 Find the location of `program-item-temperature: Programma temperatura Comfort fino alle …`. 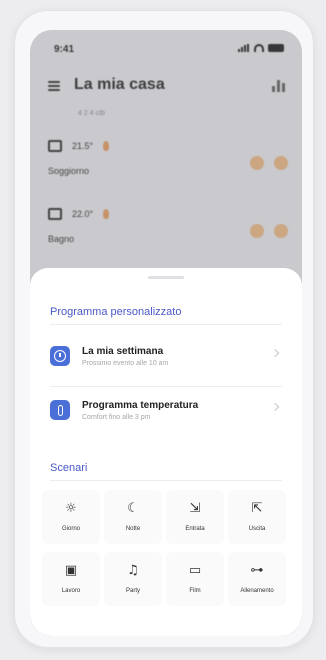

program-item-temperature: Programma temperatura Comfort fino alle … is located at coordinates (166, 414).